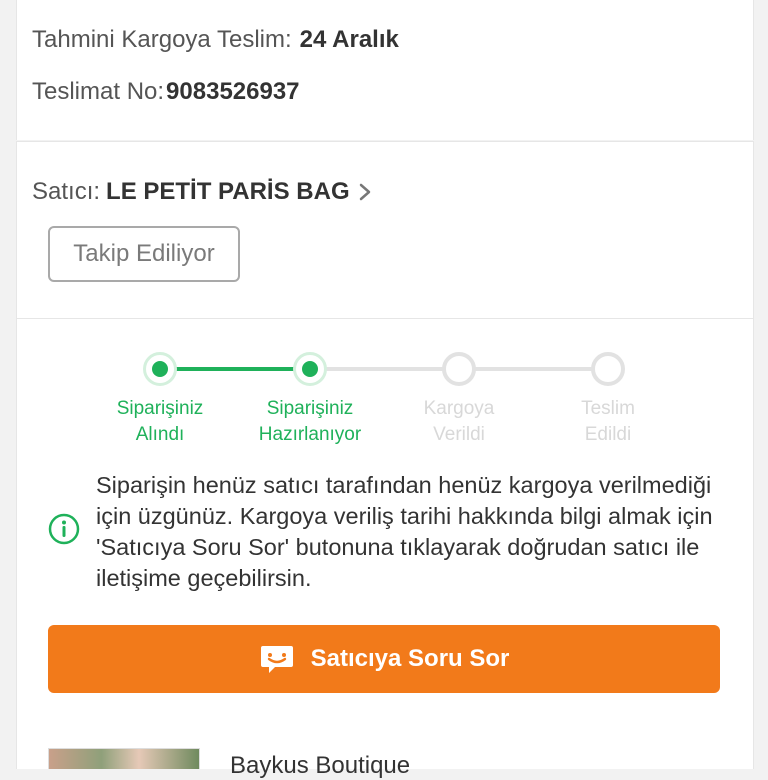  I want to click on product-store-name: Baykus Boutique, so click(320, 766).